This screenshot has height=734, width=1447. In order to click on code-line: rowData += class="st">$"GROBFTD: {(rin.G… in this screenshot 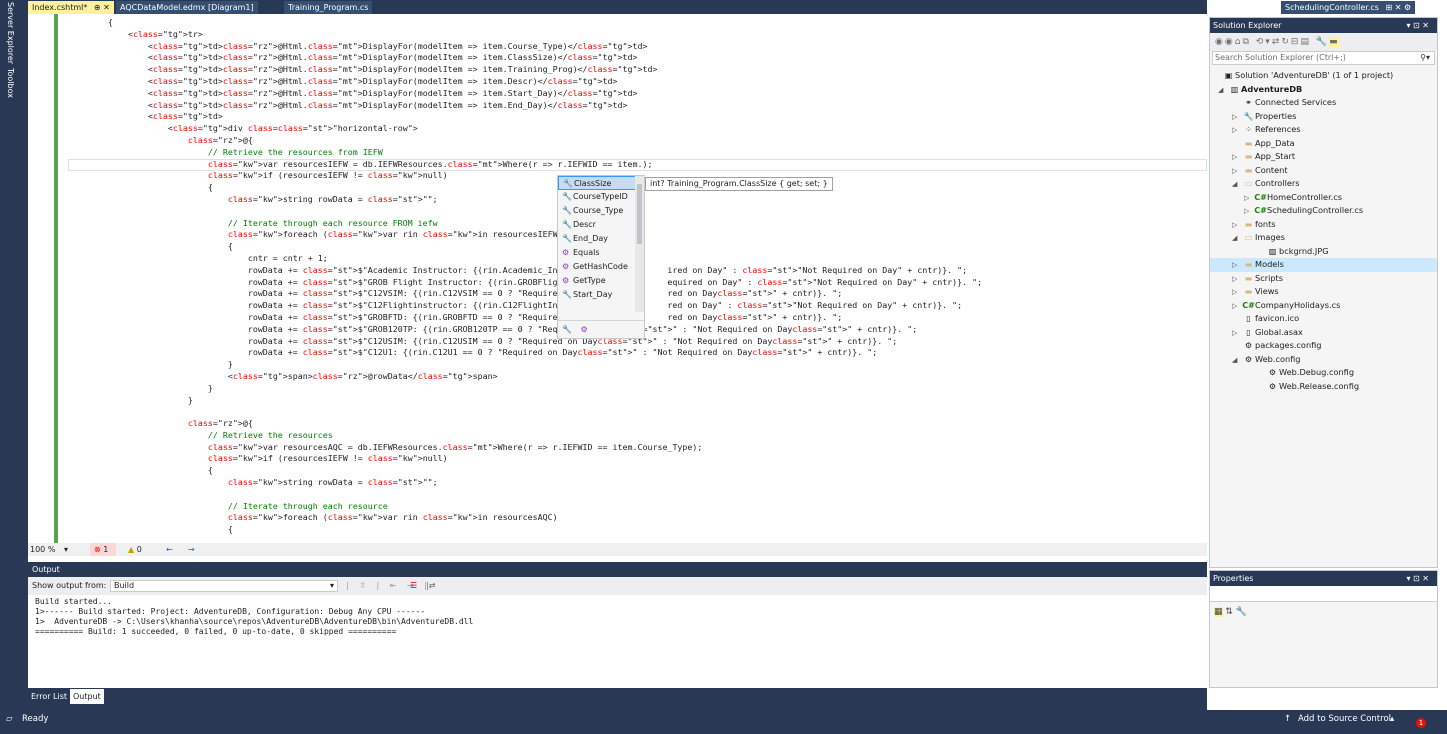, I will do `click(525, 318)`.